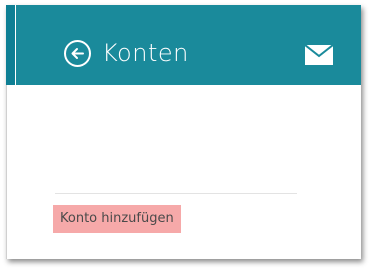  I want to click on back-button, so click(77, 53).